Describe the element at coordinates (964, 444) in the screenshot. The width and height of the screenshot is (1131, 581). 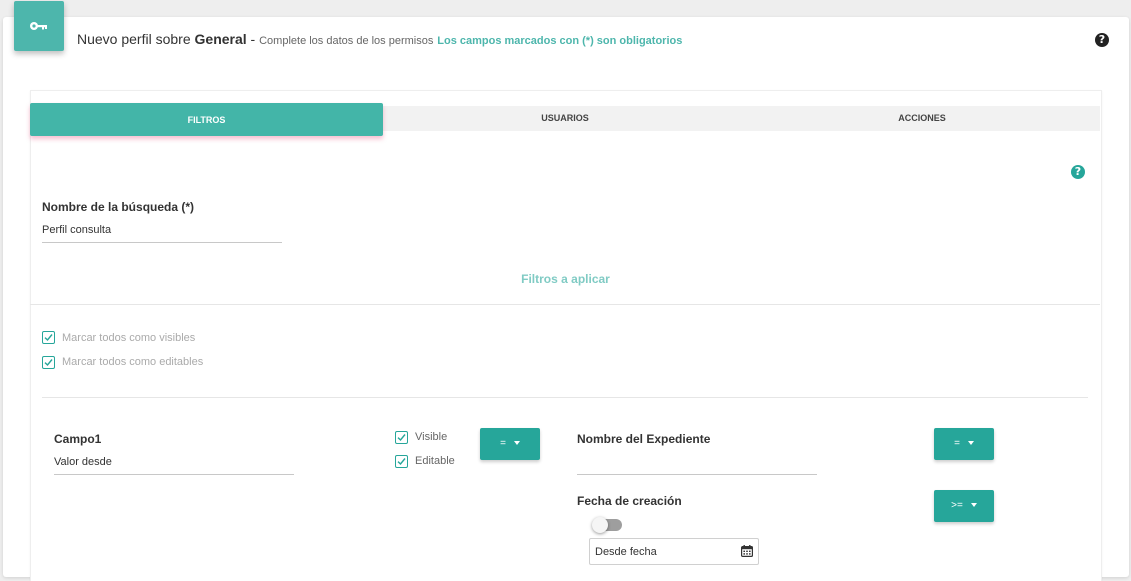
I see `expediente-operator-dropdown: =` at that location.